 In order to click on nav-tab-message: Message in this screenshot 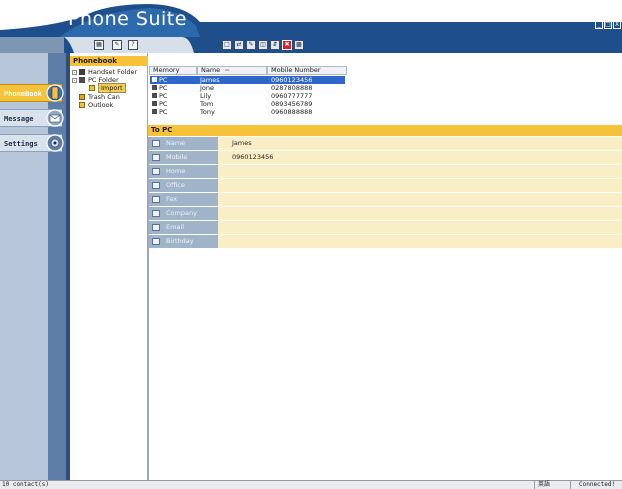, I will do `click(32, 118)`.